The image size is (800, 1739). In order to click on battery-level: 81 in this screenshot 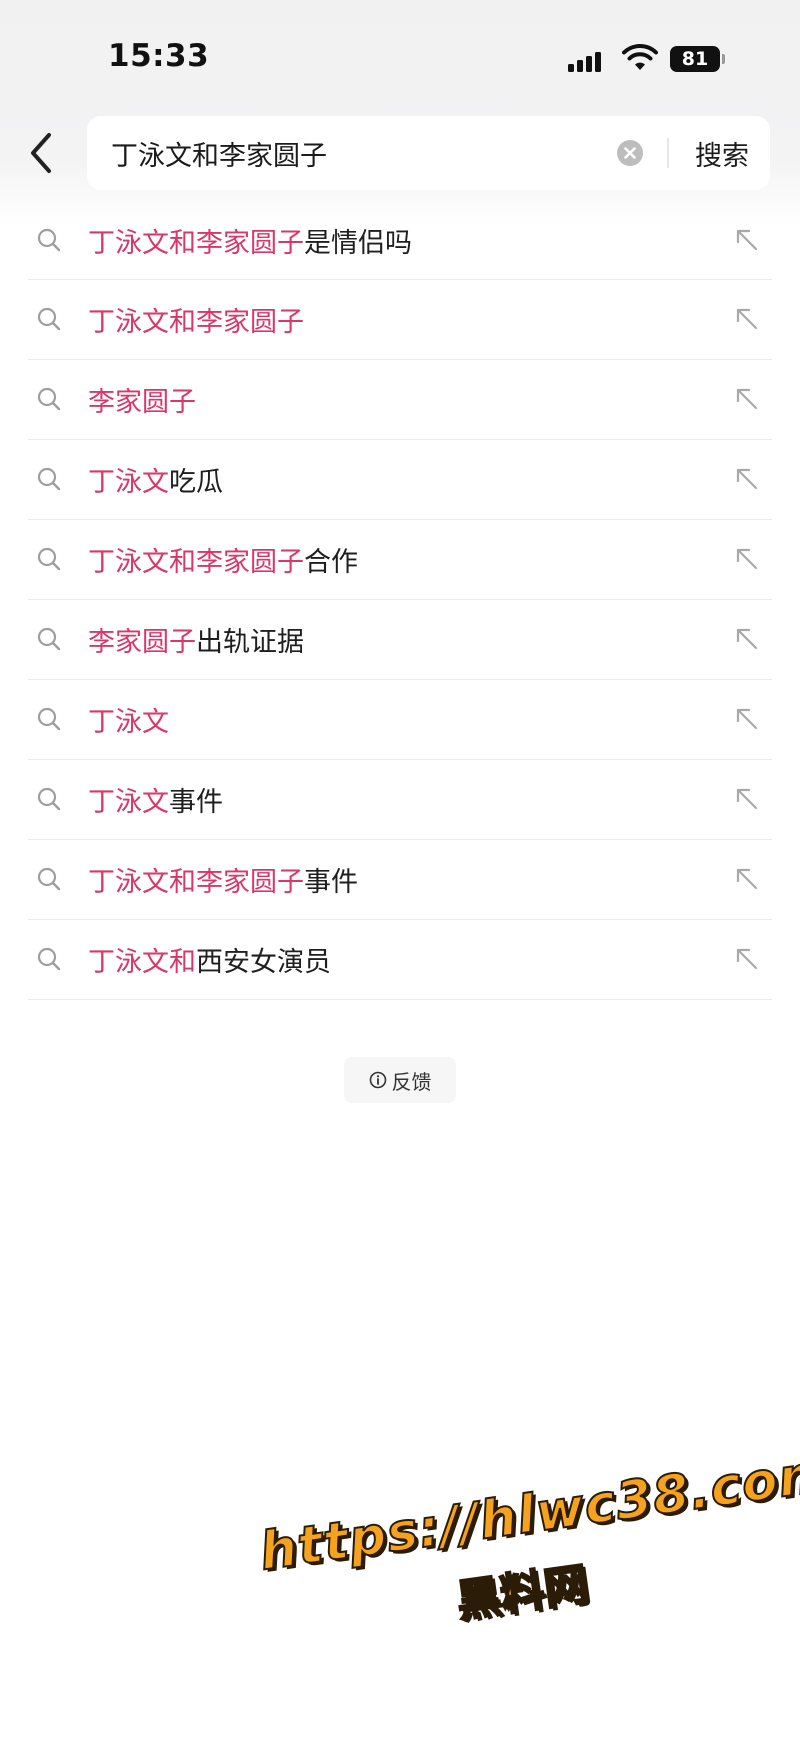, I will do `click(695, 59)`.